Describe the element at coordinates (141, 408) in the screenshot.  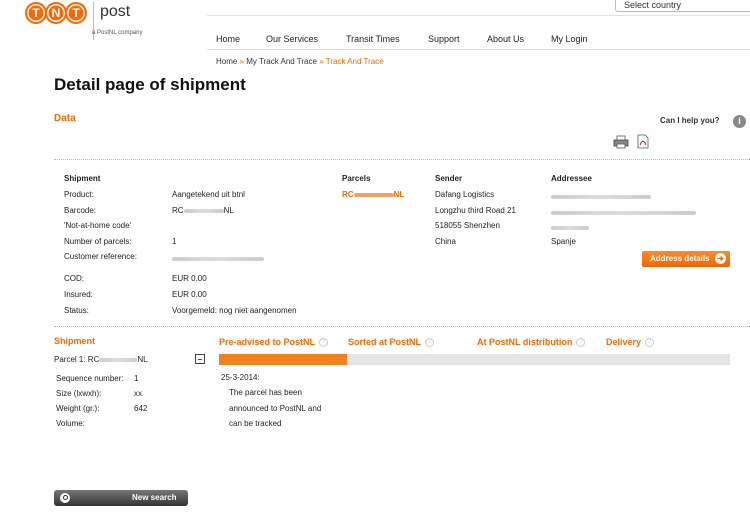
I see `detail-value: 642` at that location.